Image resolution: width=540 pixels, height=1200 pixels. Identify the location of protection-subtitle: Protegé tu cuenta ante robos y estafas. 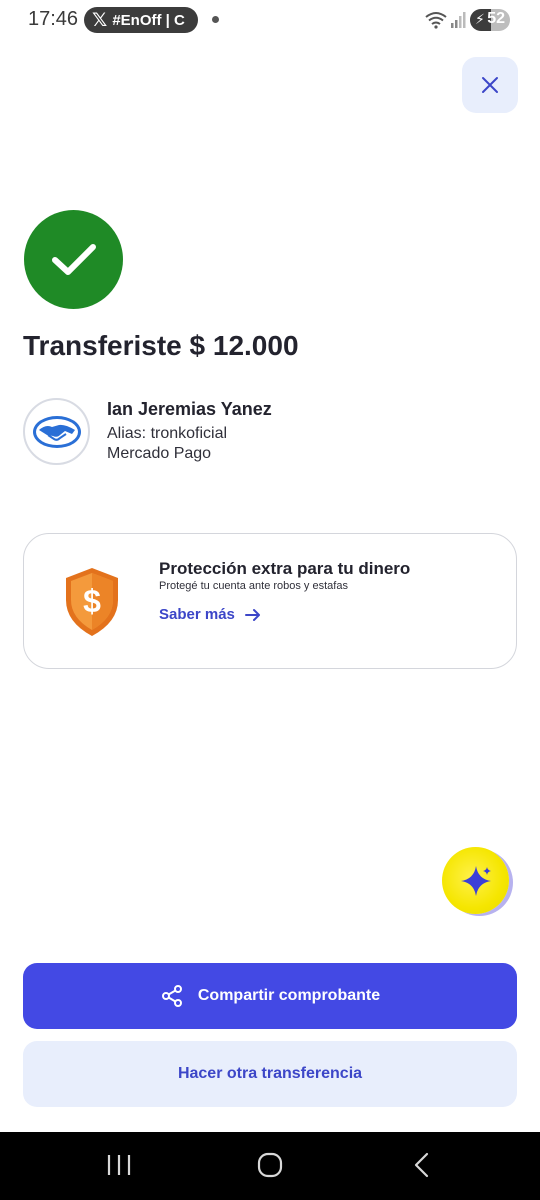
(253, 586).